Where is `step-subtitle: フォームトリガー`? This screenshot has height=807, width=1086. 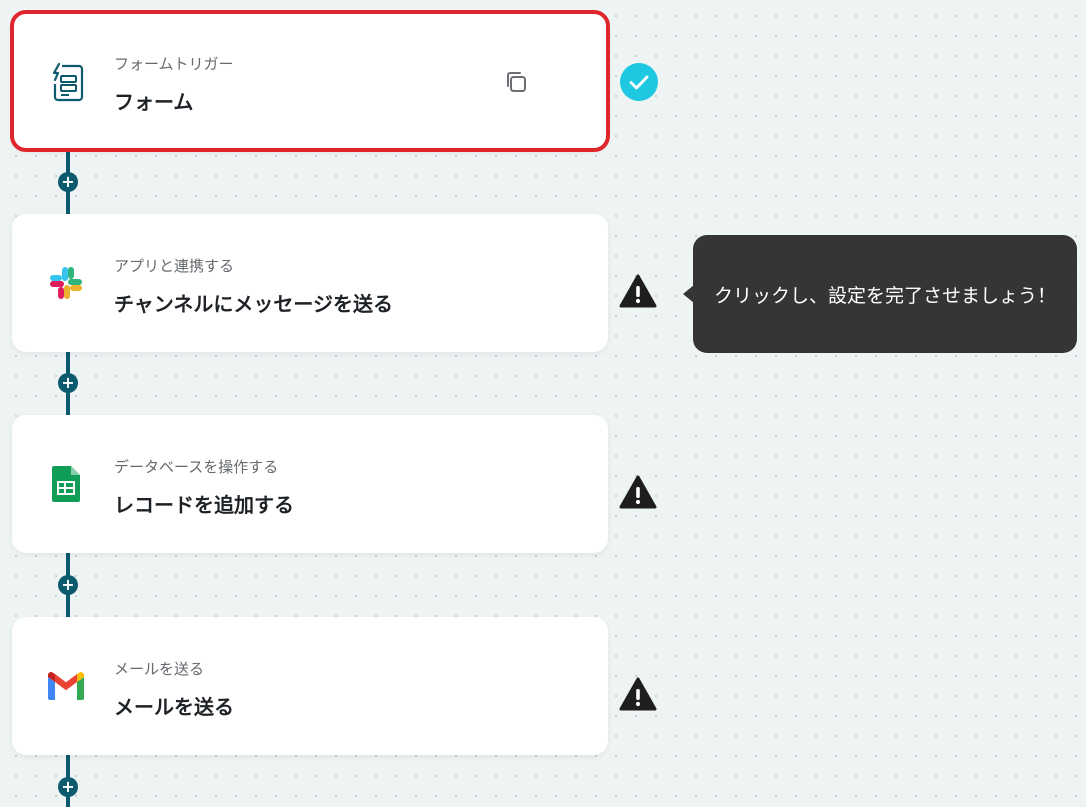 step-subtitle: フォームトリガー is located at coordinates (174, 64).